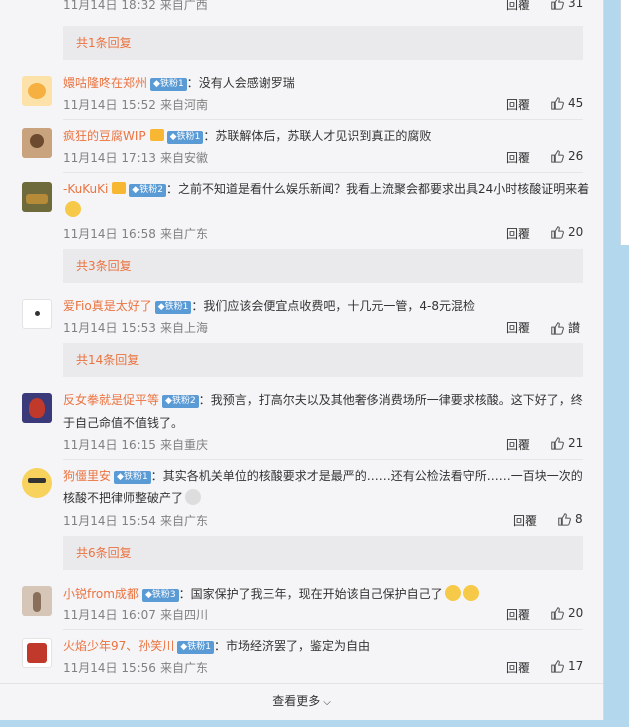 Image resolution: width=629 pixels, height=727 pixels. What do you see at coordinates (135, 158) in the screenshot?
I see `comment-meta: 11月14日 17:13 来自安徽` at bounding box center [135, 158].